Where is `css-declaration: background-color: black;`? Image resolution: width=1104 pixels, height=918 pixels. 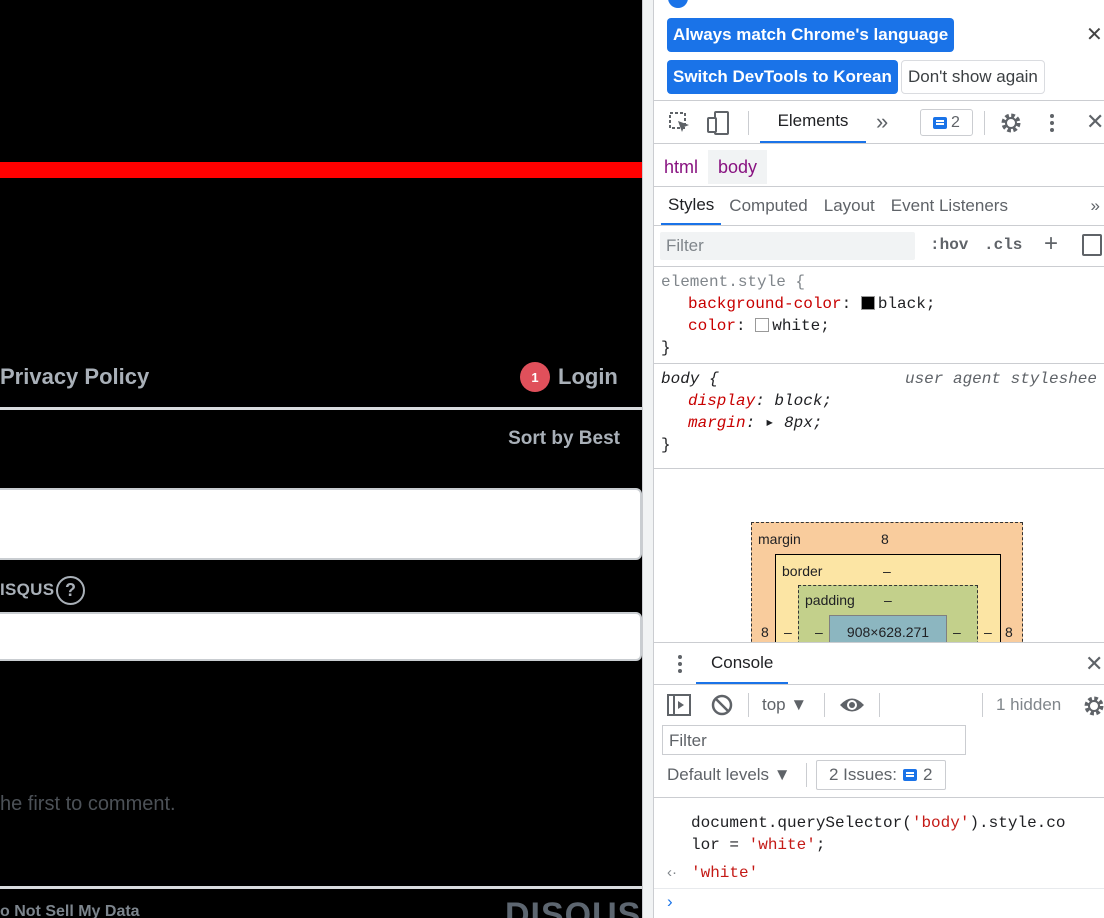 css-declaration: background-color: black; is located at coordinates (879, 304).